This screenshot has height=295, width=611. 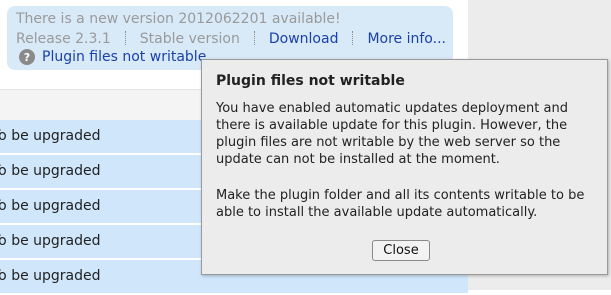 I want to click on popup-title: Plugin files not writable, so click(x=310, y=81).